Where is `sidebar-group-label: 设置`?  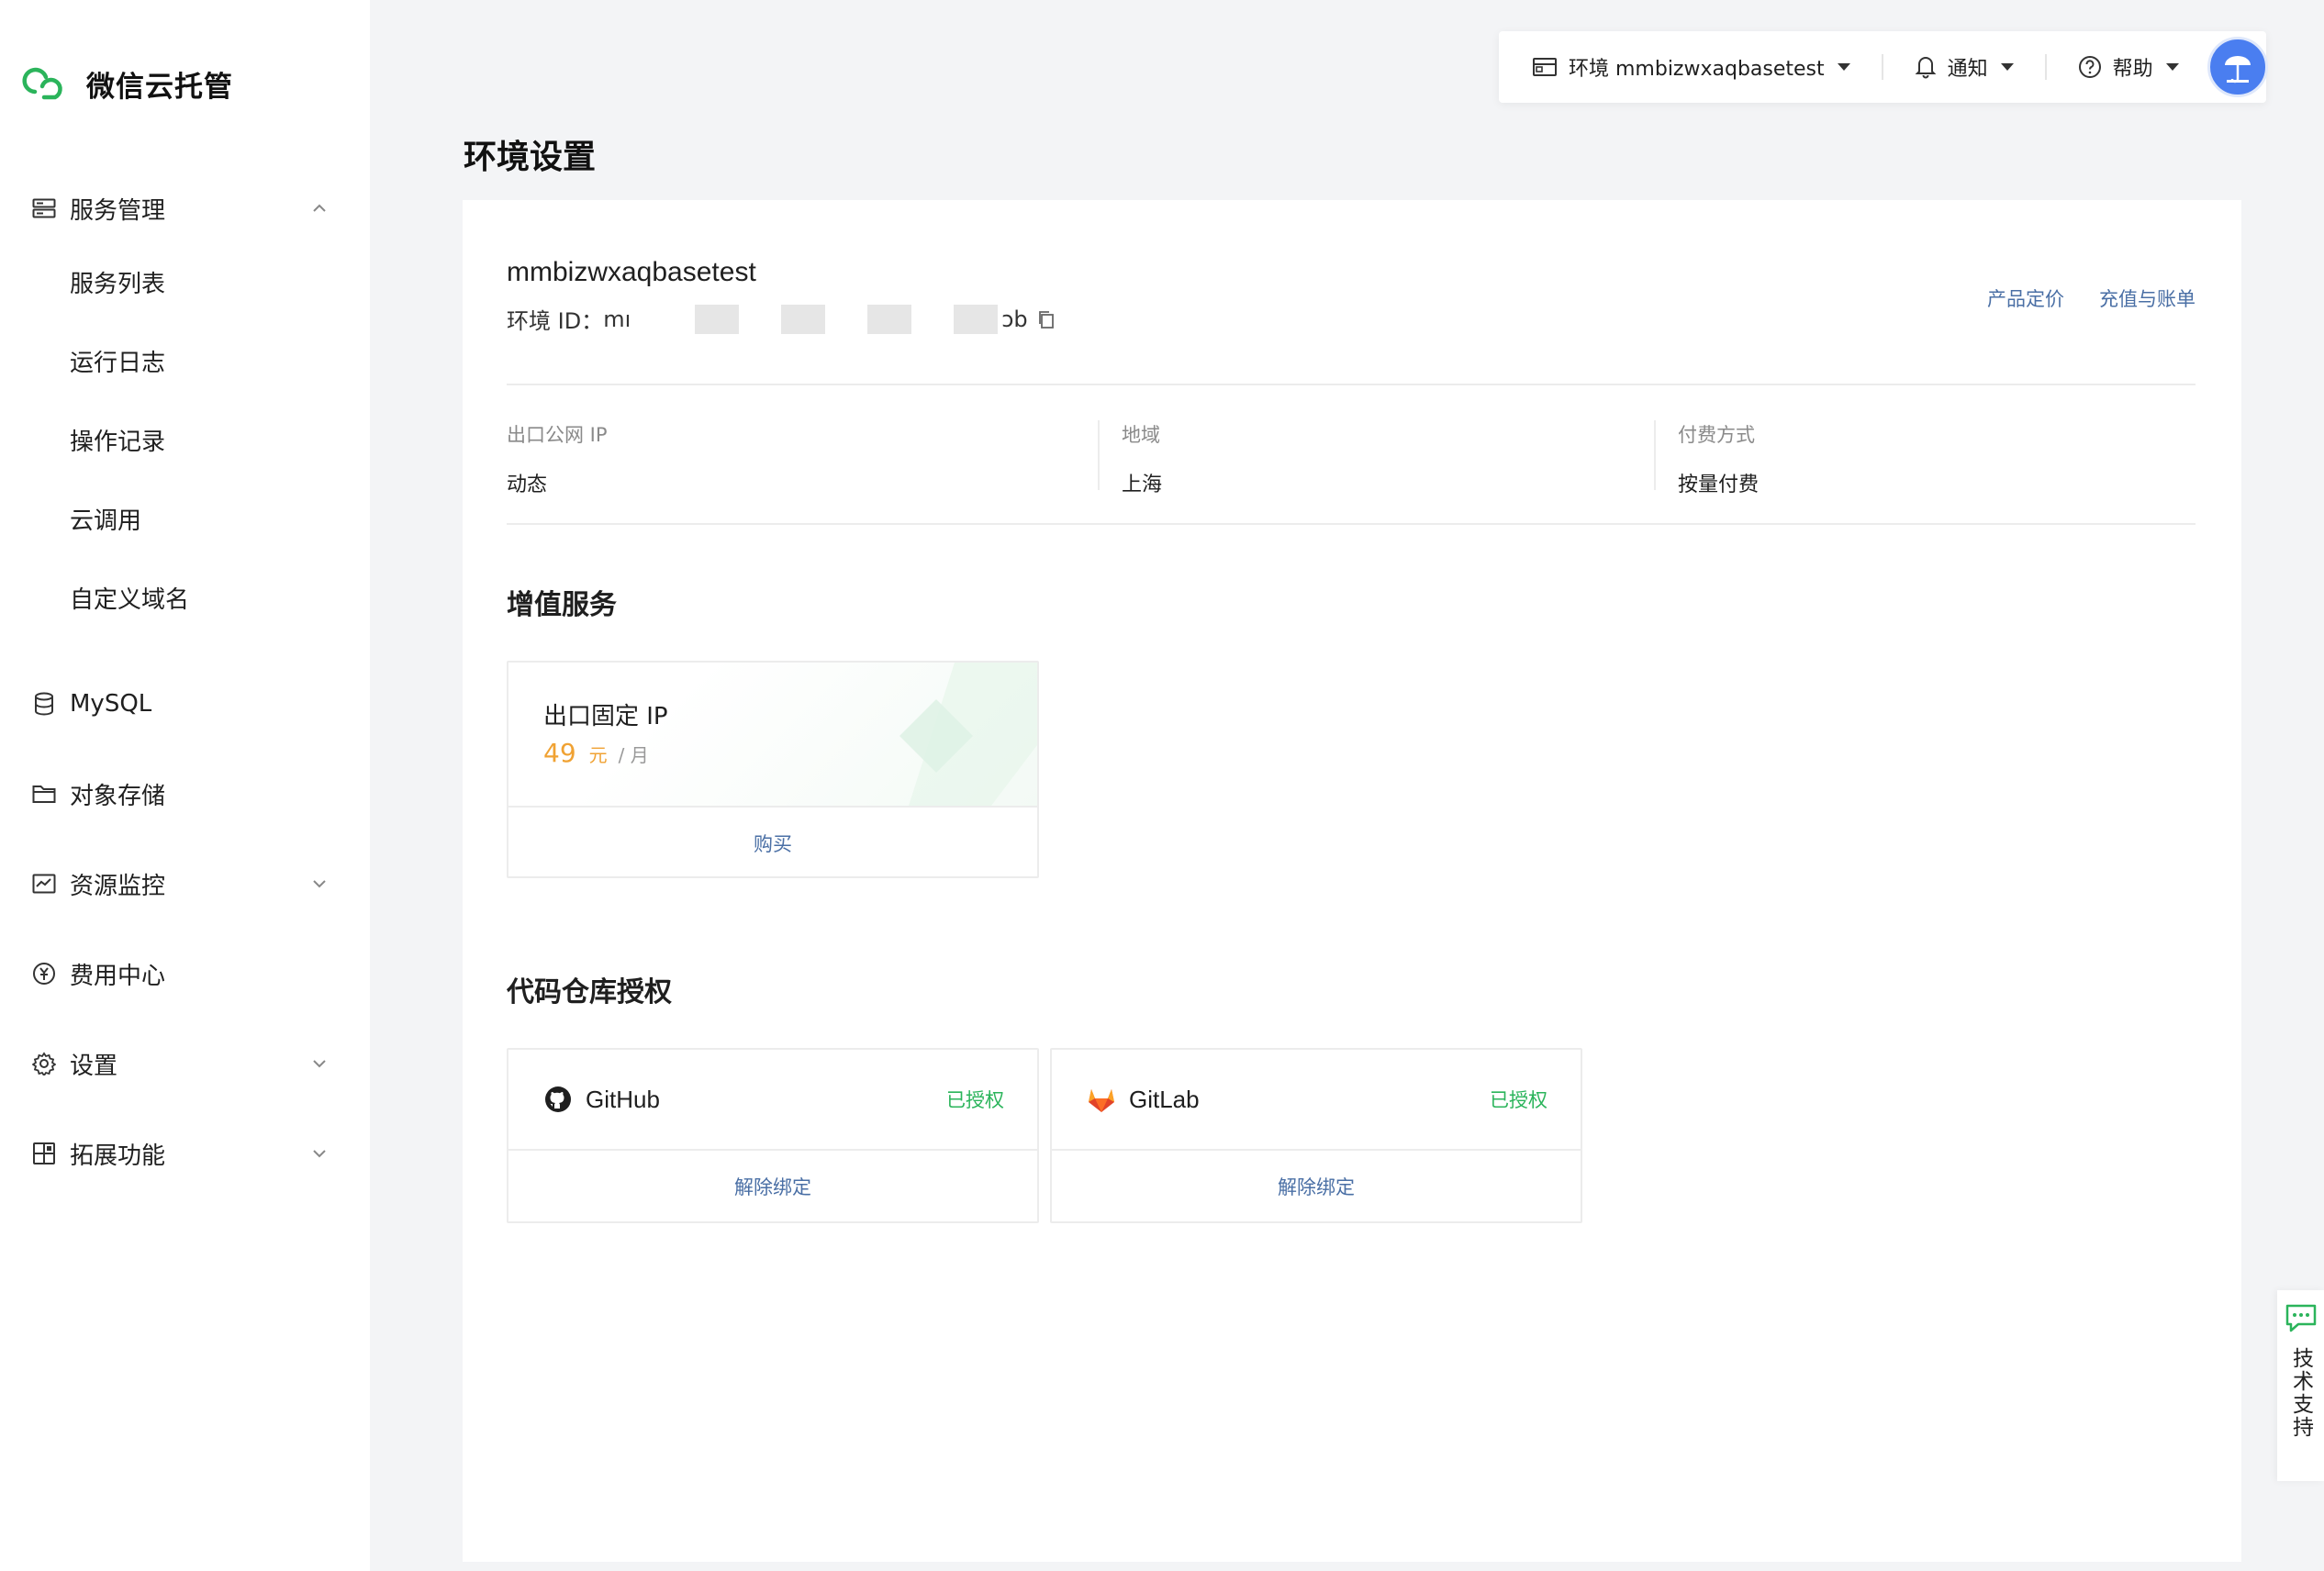 sidebar-group-label: 设置 is located at coordinates (94, 1066).